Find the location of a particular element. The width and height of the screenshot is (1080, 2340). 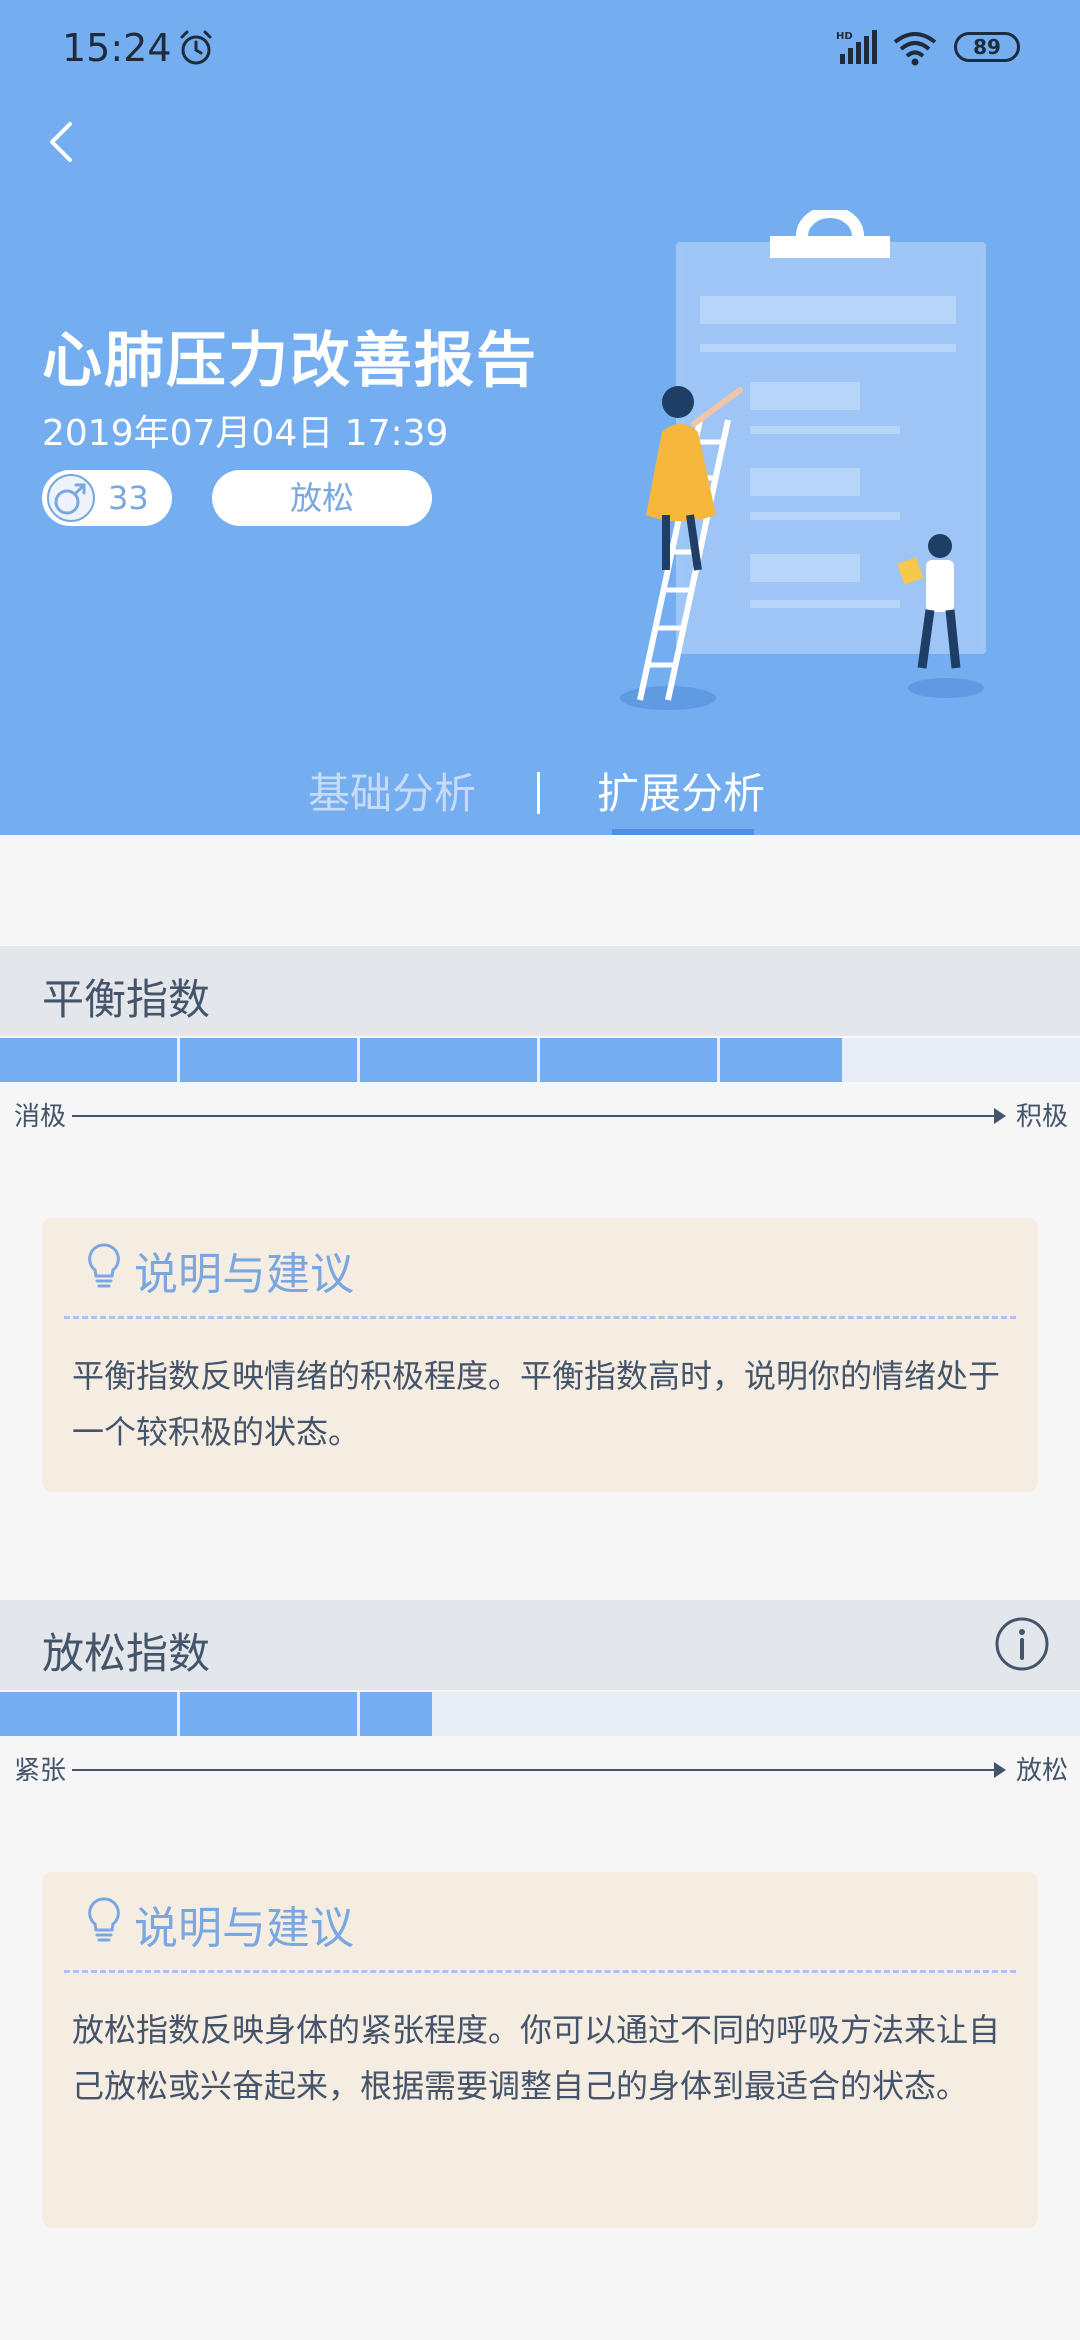

axis-left-label: 紧张 is located at coordinates (40, 1771).